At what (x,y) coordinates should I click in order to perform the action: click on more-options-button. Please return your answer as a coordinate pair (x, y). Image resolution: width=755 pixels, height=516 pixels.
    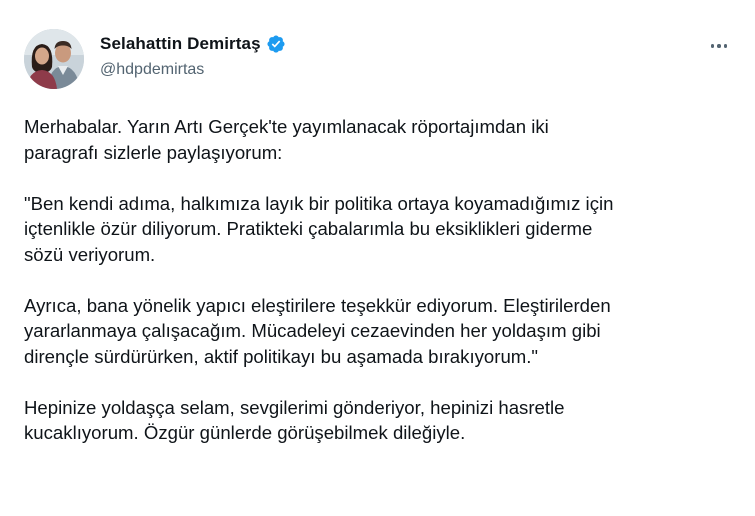
    Looking at the image, I should click on (719, 46).